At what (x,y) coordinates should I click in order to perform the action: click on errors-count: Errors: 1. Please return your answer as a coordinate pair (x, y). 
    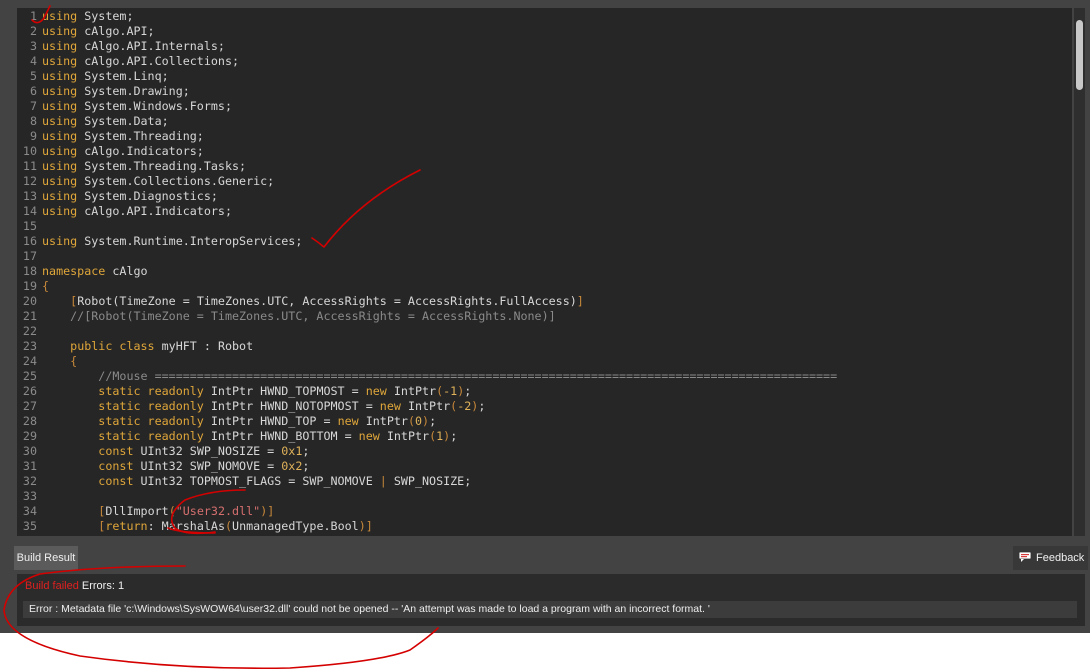
    Looking at the image, I should click on (103, 586).